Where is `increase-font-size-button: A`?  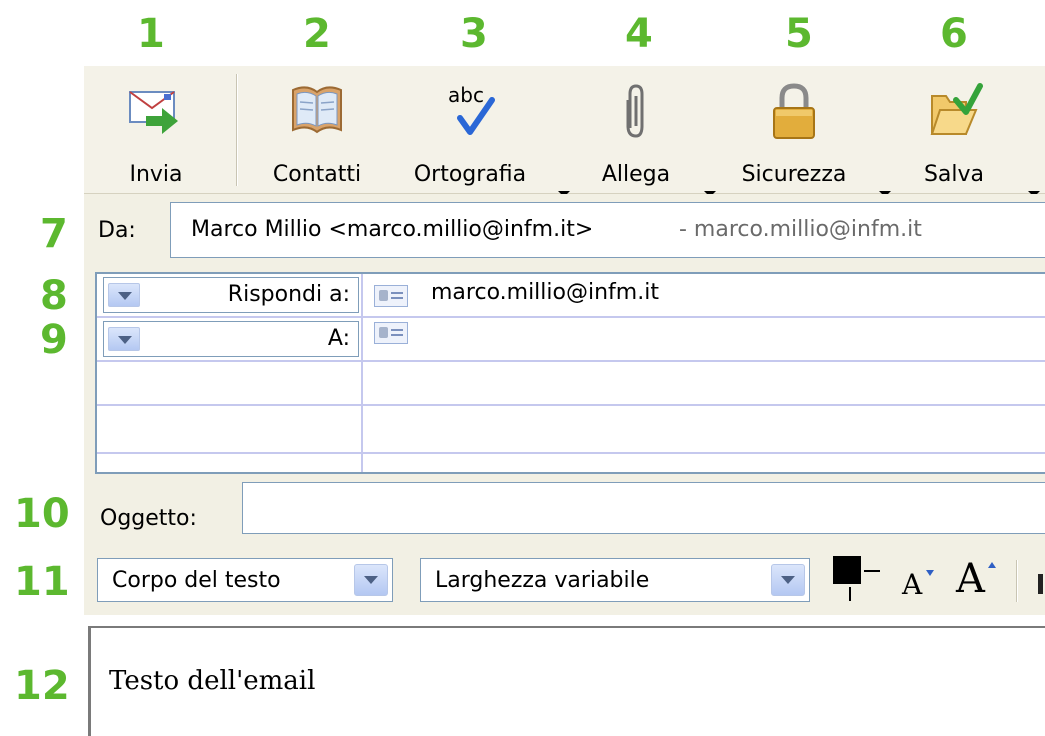 increase-font-size-button: A is located at coordinates (976, 579).